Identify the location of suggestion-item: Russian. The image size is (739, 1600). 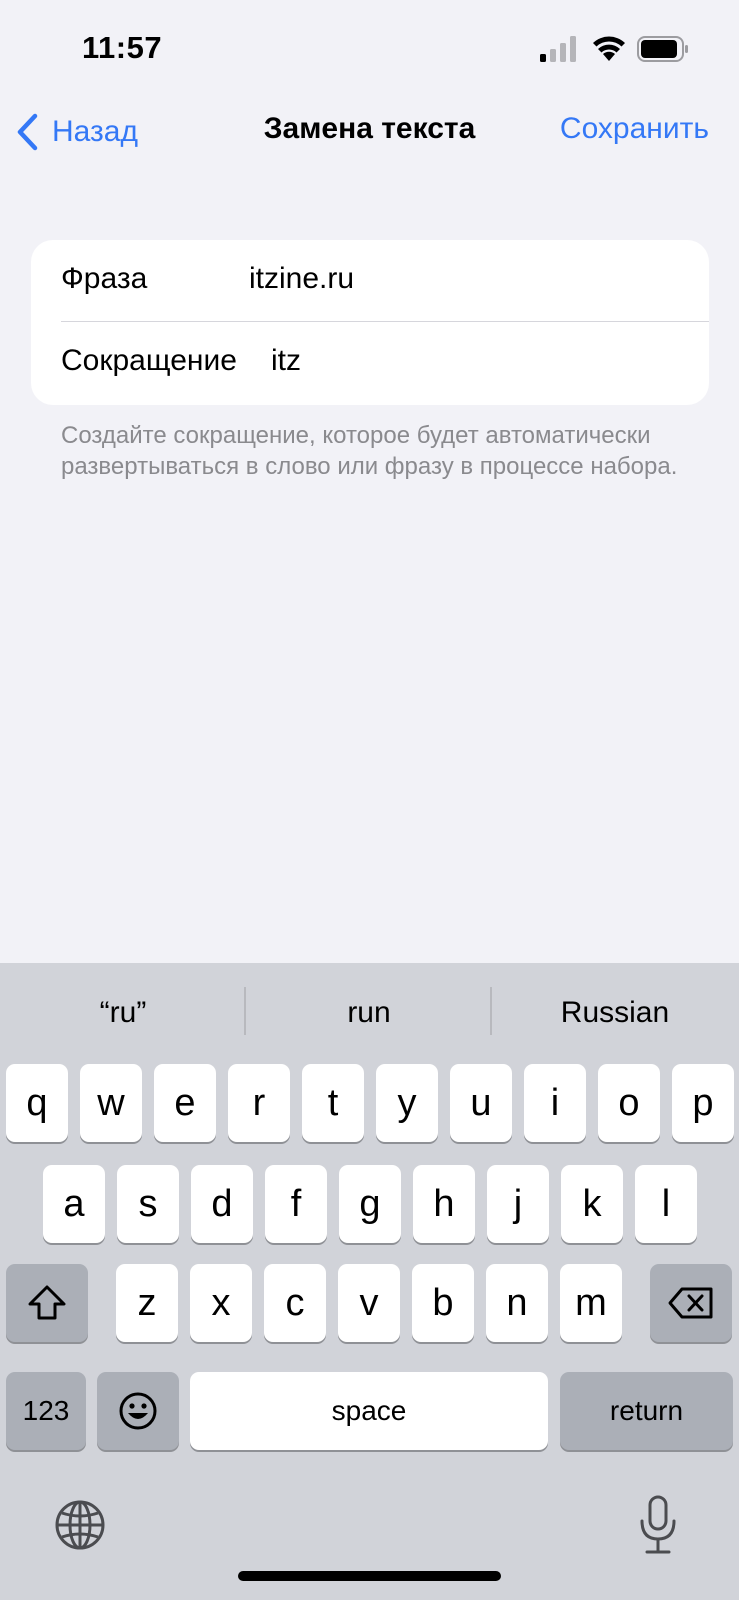
(615, 1013).